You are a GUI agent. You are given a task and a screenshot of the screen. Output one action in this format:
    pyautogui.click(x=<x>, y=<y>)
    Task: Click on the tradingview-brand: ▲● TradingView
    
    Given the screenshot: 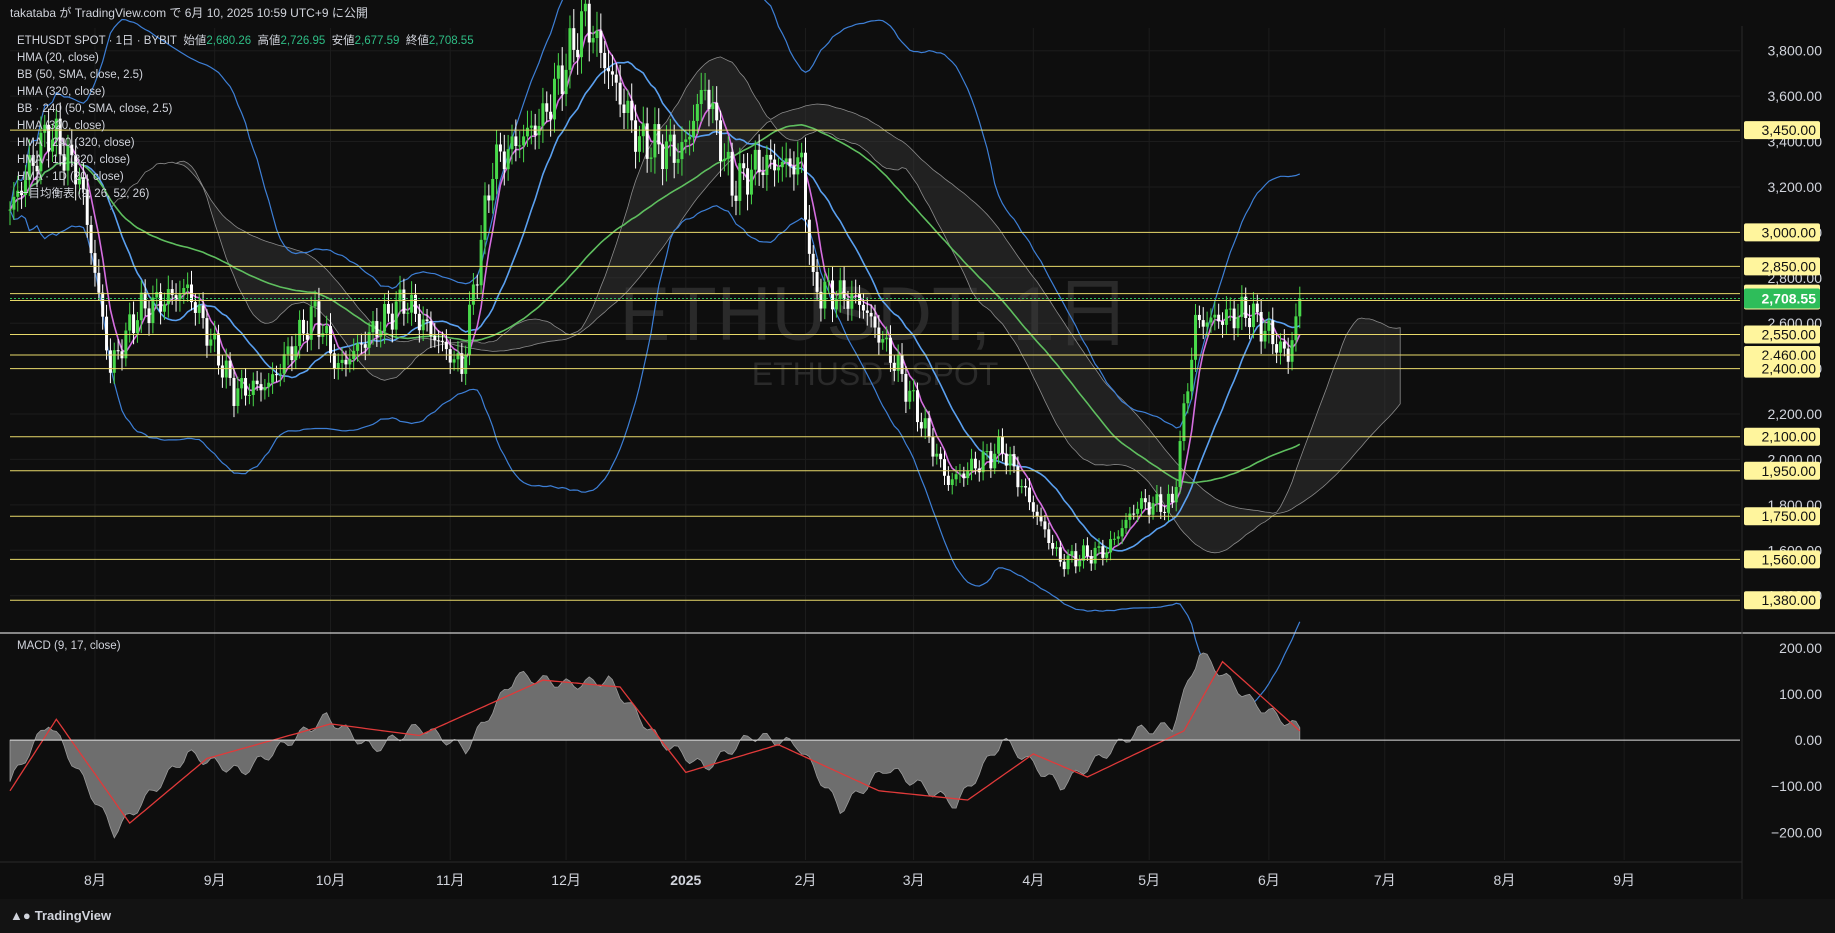 What is the action you would take?
    pyautogui.click(x=60, y=915)
    